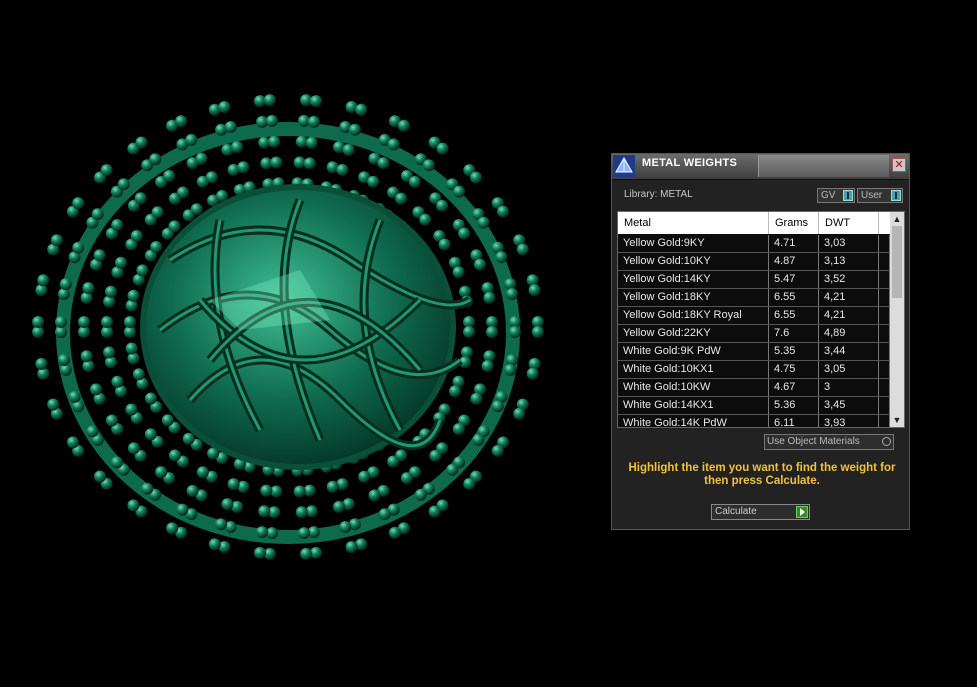  I want to click on cell-metal: Yellow Gold:18KY, so click(693, 297).